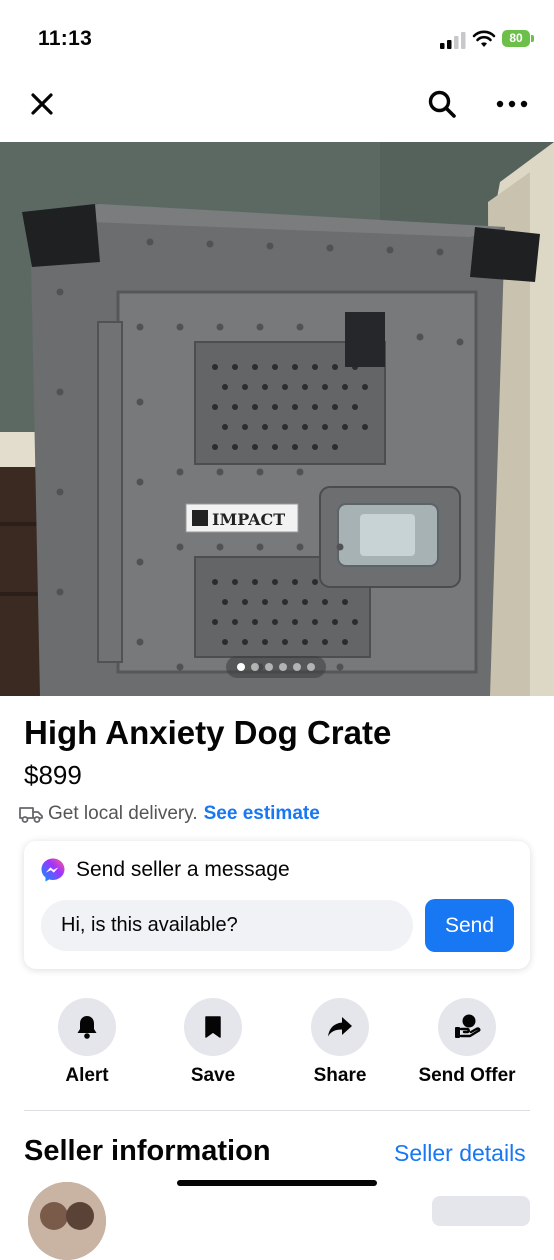 The width and height of the screenshot is (554, 1260). I want to click on avatar-image, so click(67, 1221).